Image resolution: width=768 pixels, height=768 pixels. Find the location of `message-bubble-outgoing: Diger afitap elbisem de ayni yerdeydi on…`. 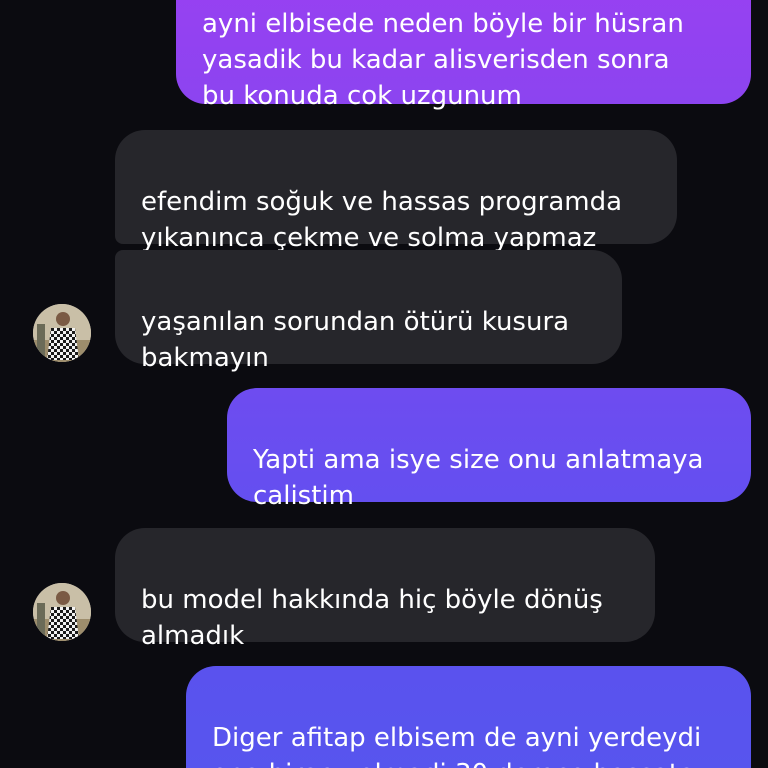

message-bubble-outgoing: Diger afitap elbisem de ayni yerdeydi on… is located at coordinates (468, 717).